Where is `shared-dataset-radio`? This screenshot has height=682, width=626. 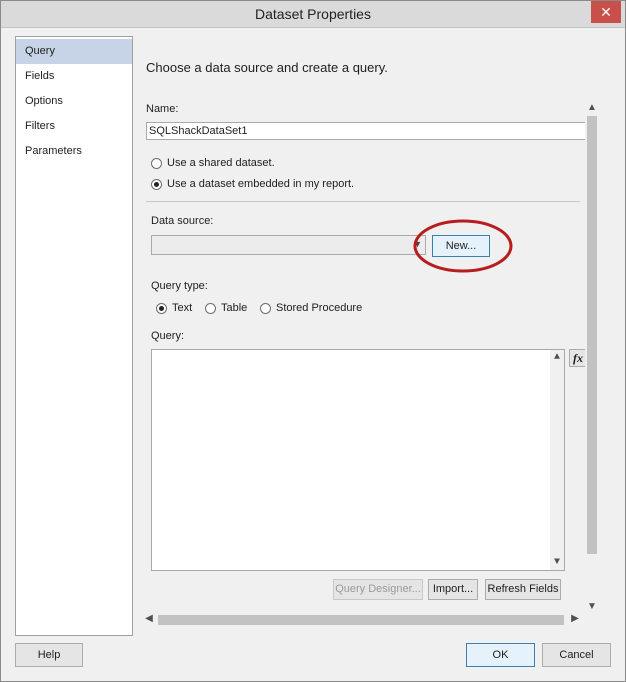
shared-dataset-radio is located at coordinates (156, 163).